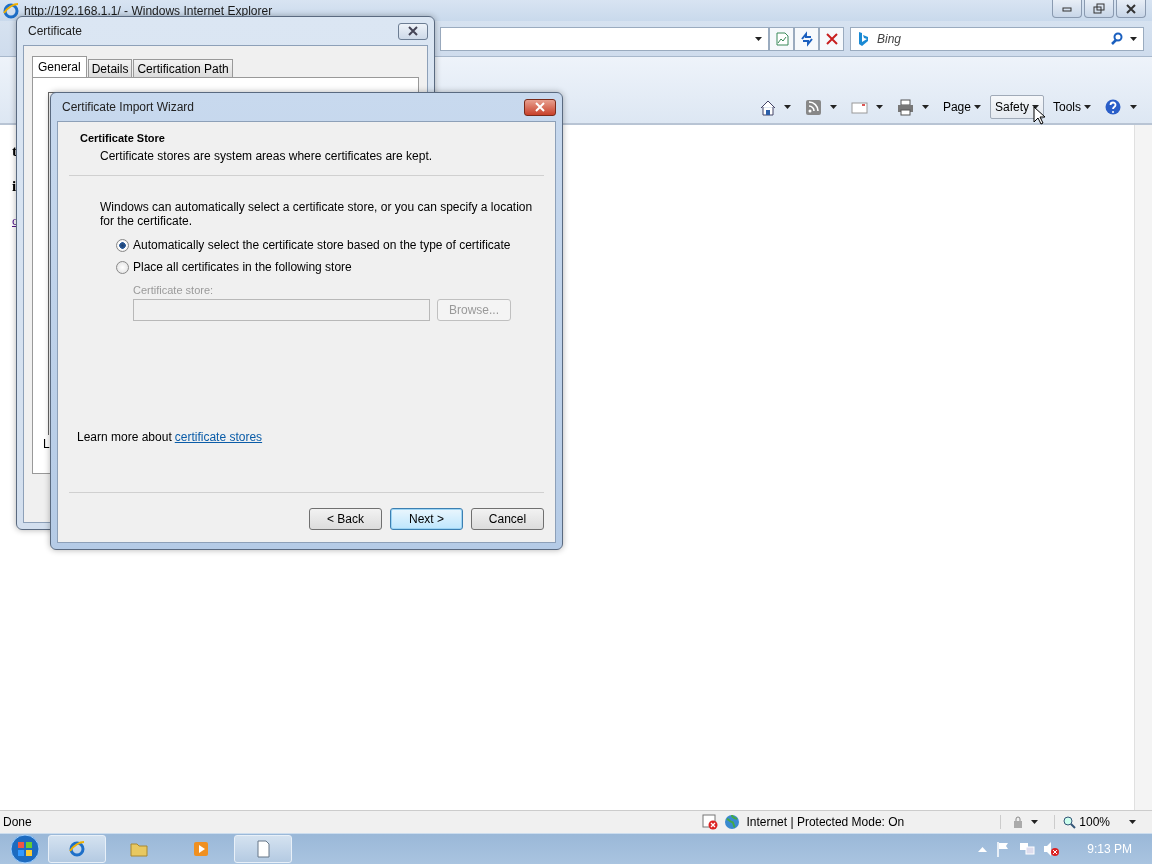  Describe the element at coordinates (316, 214) in the screenshot. I see `instruction-text: Windows can automatically select a certificate store, or you can specify a location for the certificate.` at that location.